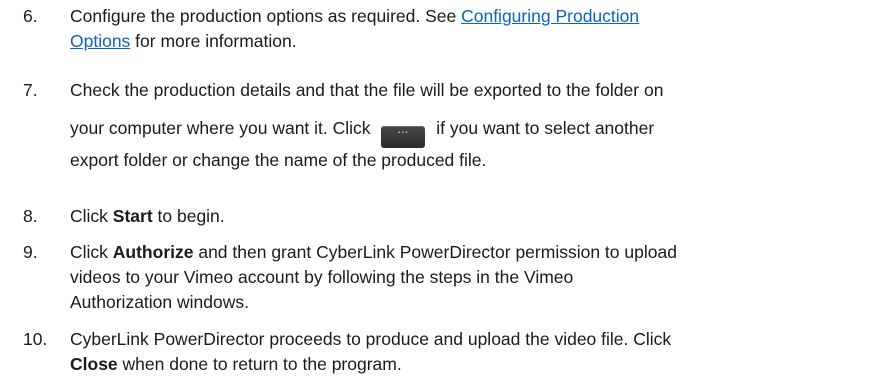 This screenshot has width=883, height=391. What do you see at coordinates (550, 16) in the screenshot?
I see `configuring-production-options-link: Configuring Production` at bounding box center [550, 16].